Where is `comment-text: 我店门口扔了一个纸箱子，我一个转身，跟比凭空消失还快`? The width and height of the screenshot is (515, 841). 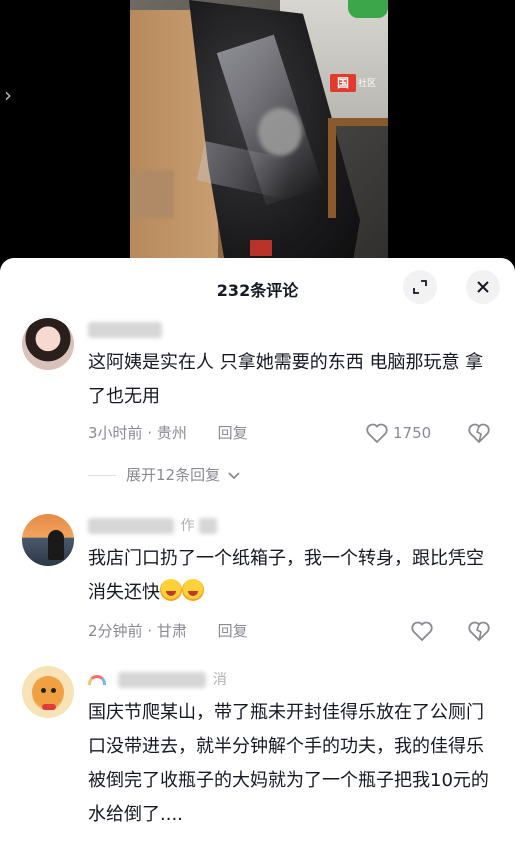 comment-text: 我店门口扔了一个纸箱子，我一个转身，跟比凭空消失还快 is located at coordinates (286, 575).